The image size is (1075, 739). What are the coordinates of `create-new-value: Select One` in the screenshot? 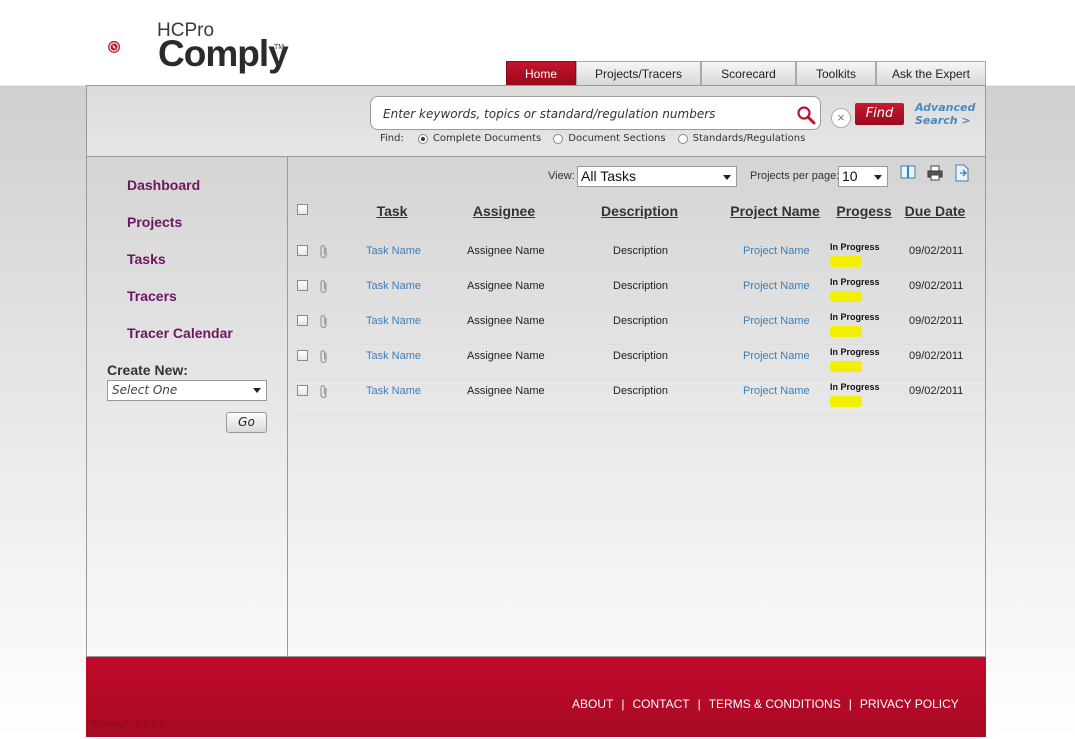 It's located at (145, 390).